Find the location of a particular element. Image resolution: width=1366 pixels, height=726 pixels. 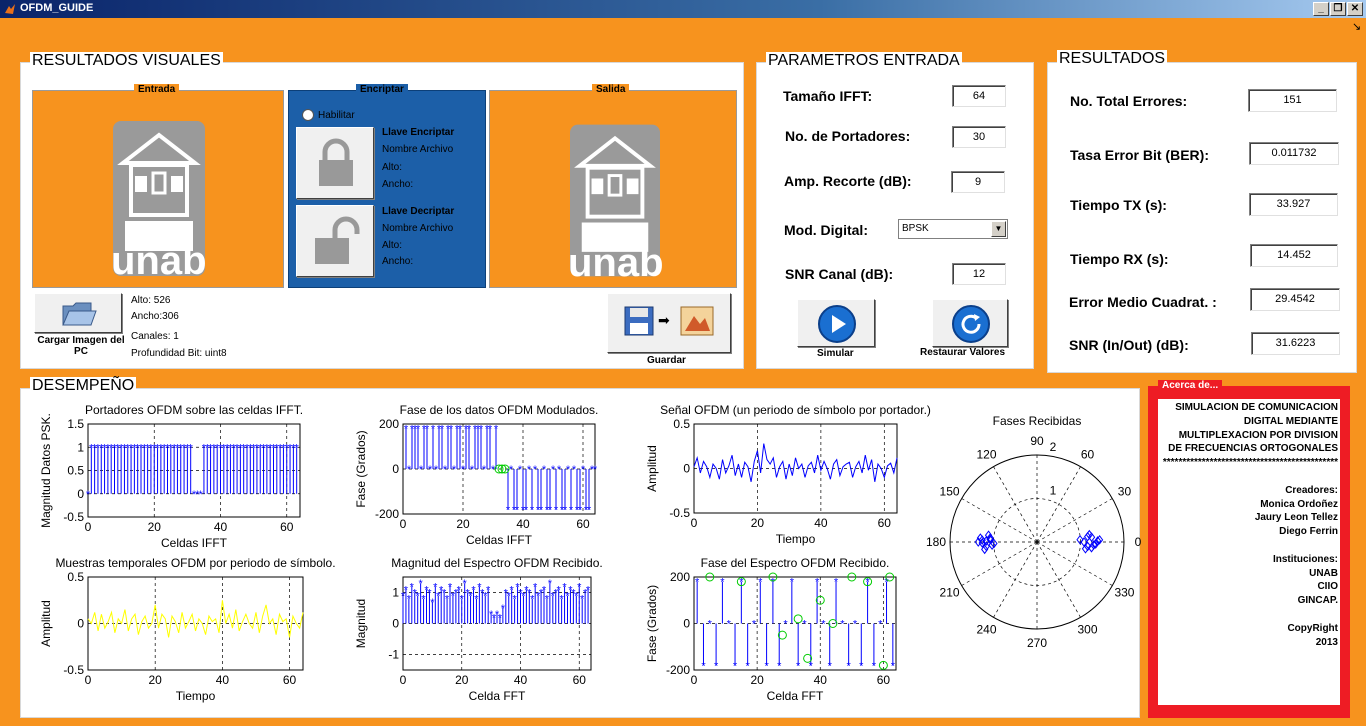

total-errors-label: No. Total Errores: is located at coordinates (1129, 101).